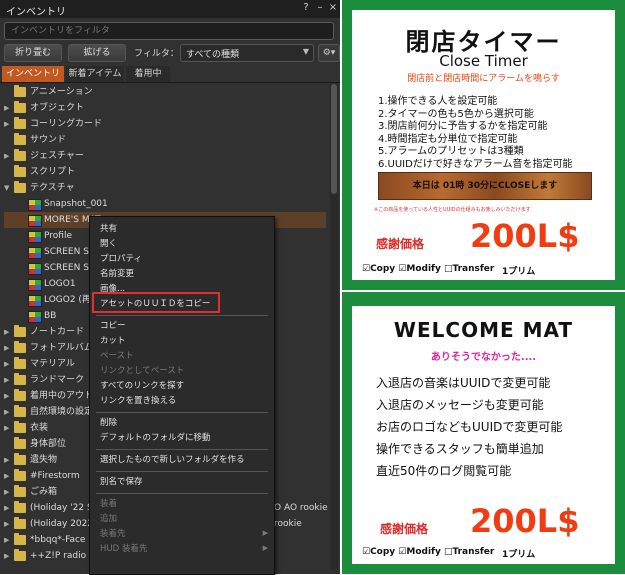 This screenshot has width=625, height=575. I want to click on tree-item-label: BB, so click(50, 316).